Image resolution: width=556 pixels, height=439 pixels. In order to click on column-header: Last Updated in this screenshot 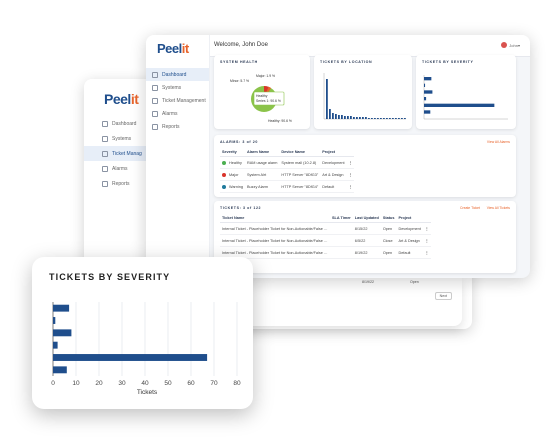, I will do `click(366, 218)`.